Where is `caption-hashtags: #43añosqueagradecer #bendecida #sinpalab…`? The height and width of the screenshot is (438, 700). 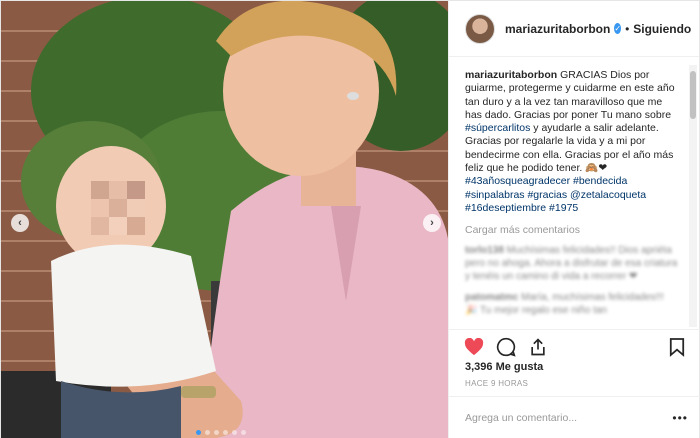
caption-hashtags: #43añosqueagradecer #bendecida #sinpalab… is located at coordinates (555, 194).